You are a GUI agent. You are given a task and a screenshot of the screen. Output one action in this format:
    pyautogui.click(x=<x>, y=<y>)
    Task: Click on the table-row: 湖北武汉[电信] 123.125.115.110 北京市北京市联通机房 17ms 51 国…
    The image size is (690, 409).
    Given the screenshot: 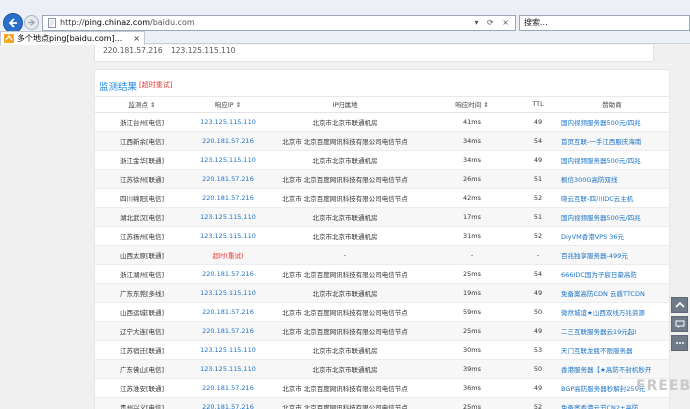 What is the action you would take?
    pyautogui.click(x=382, y=217)
    